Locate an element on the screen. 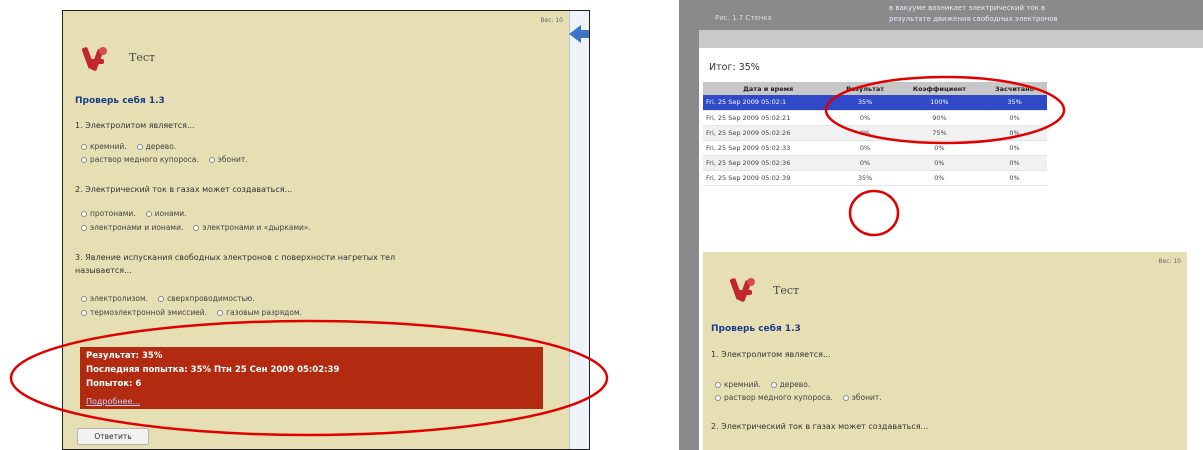 This screenshot has height=450, width=1203. col-coef: Коэффициент is located at coordinates (939, 88).